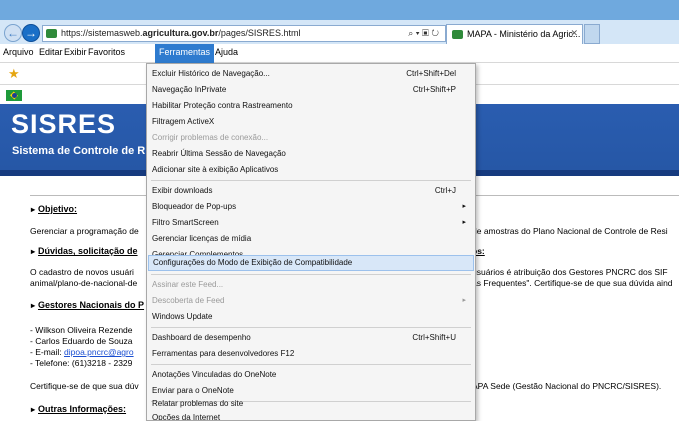 Image resolution: width=679 pixels, height=421 pixels. What do you see at coordinates (82, 272) in the screenshot?
I see `cadastro-text-line1: O cadastro de novos usuári` at bounding box center [82, 272].